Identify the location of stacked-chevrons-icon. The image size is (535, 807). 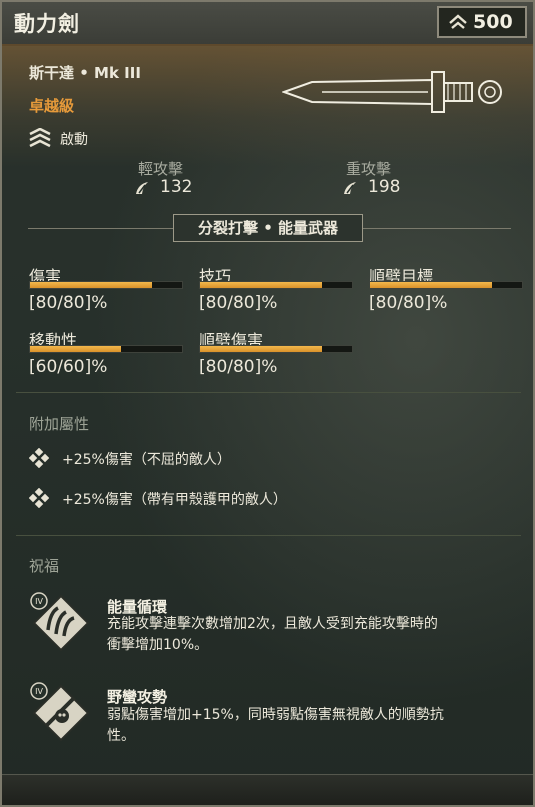
(40, 138).